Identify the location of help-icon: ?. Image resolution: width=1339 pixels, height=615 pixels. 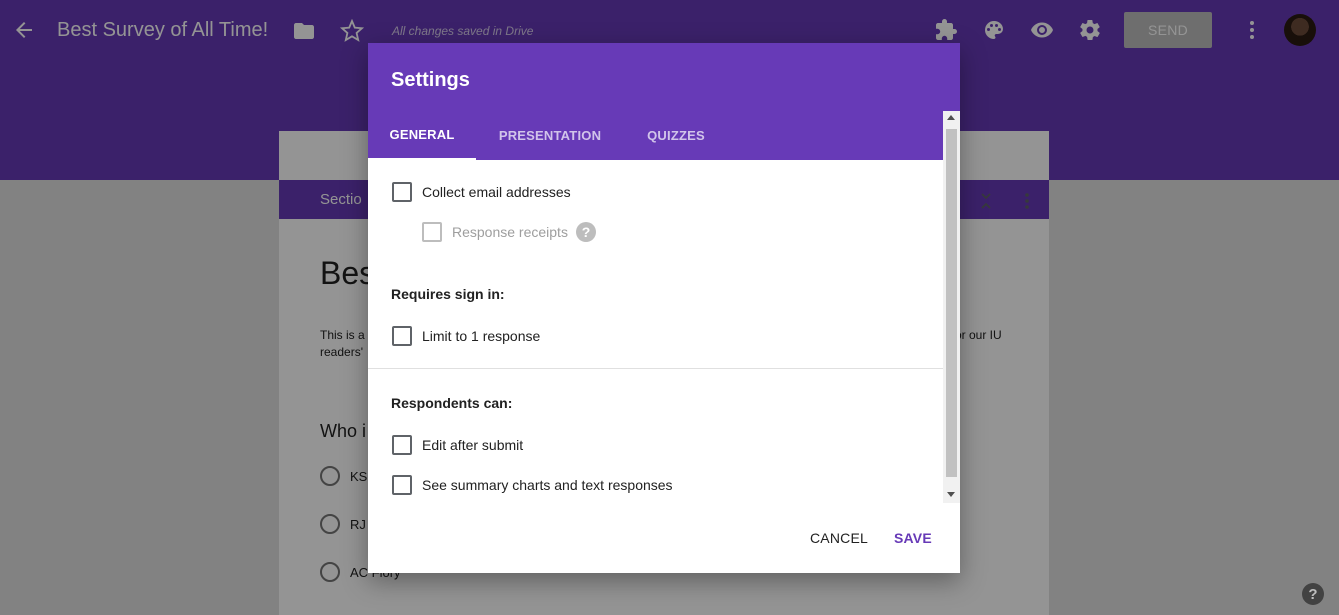
(1313, 594).